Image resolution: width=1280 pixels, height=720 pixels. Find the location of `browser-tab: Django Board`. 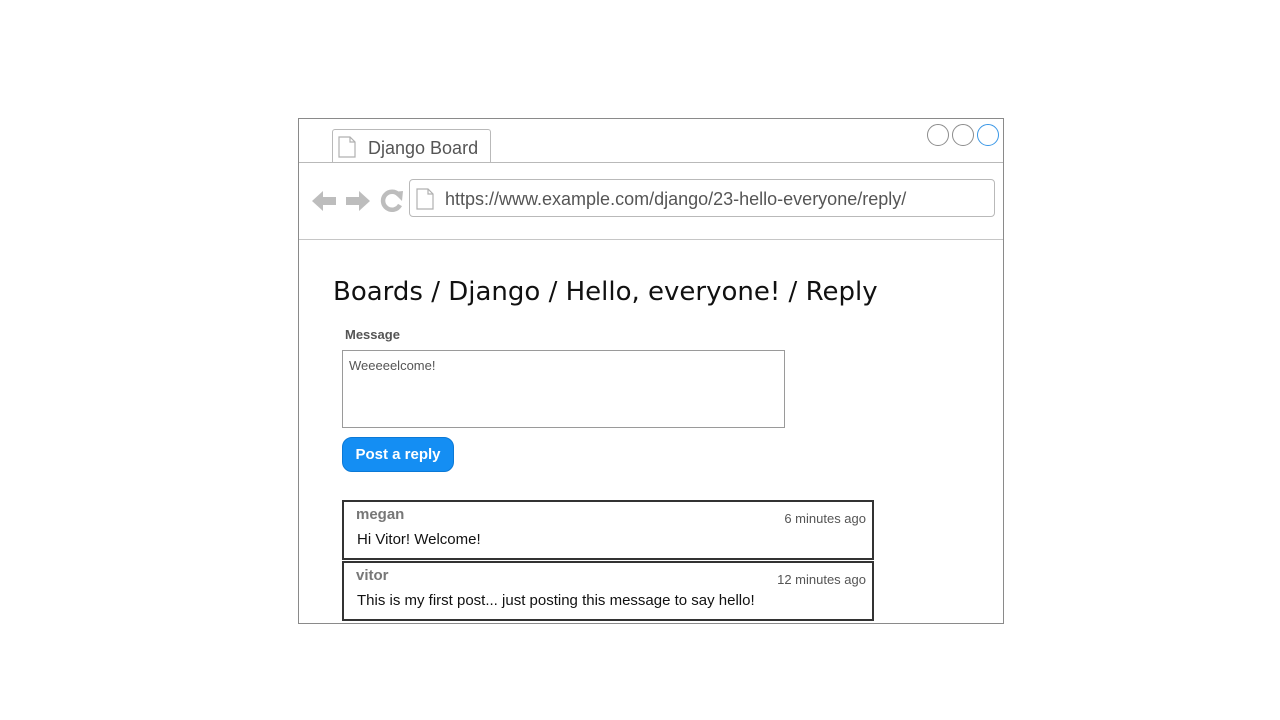

browser-tab: Django Board is located at coordinates (411, 146).